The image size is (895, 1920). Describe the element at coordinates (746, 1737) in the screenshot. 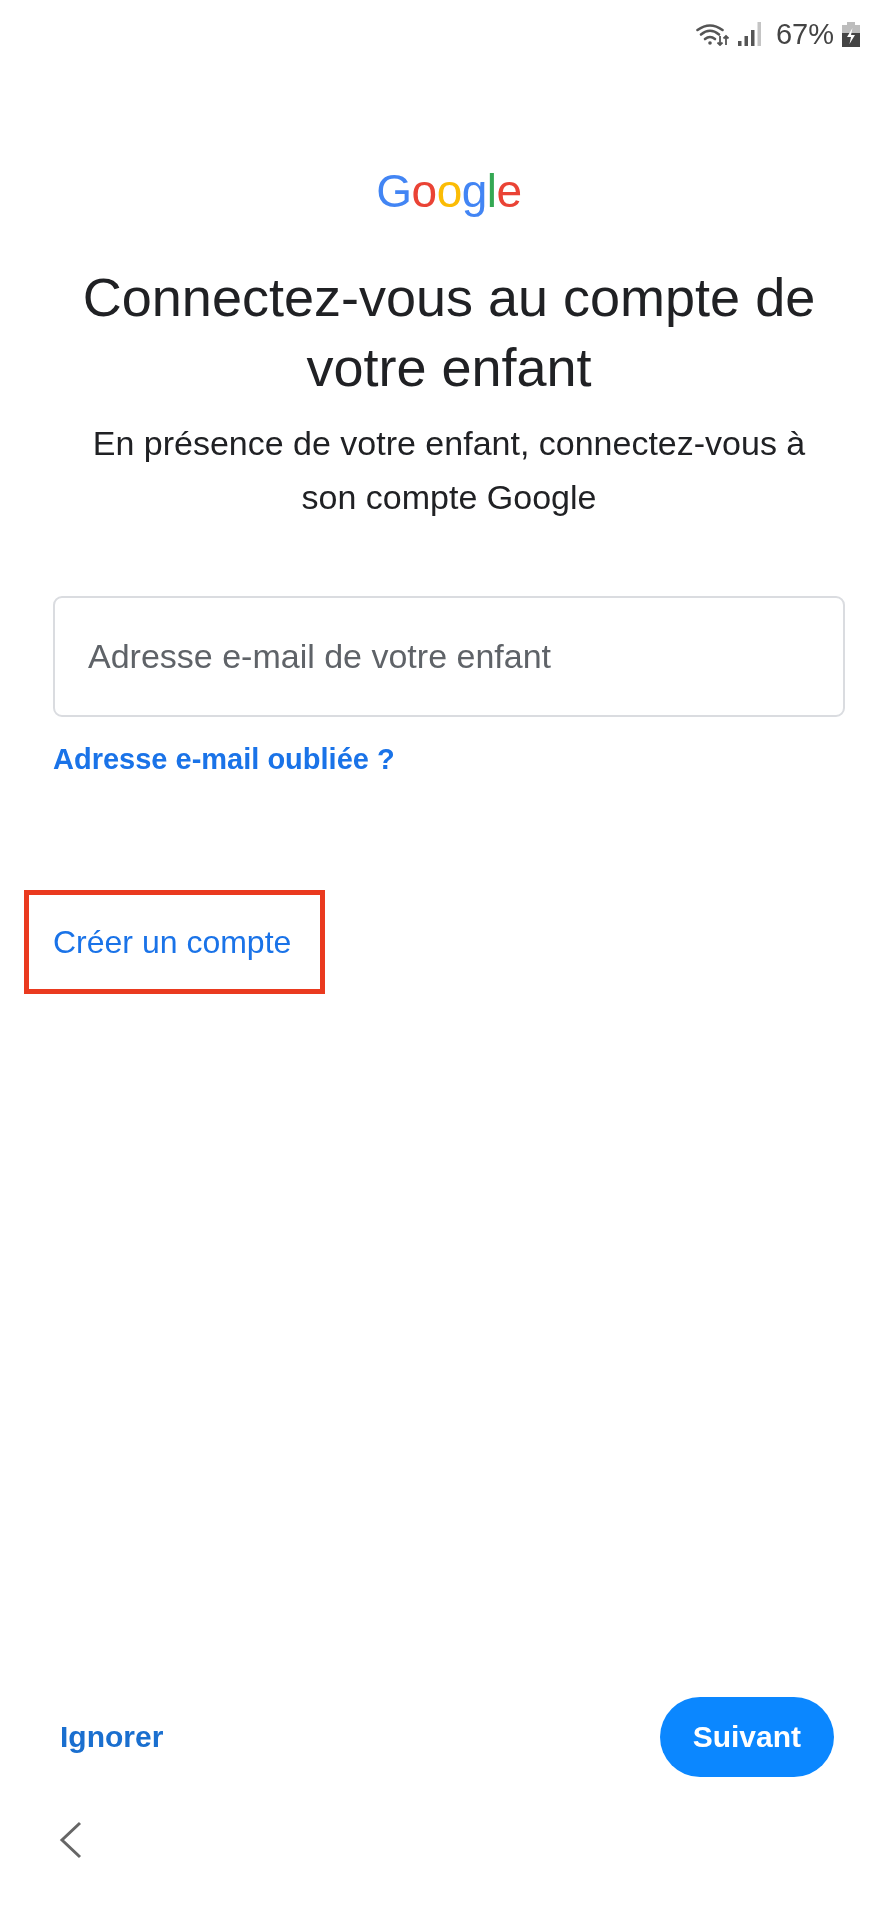

I see `next-button: Suivant` at that location.